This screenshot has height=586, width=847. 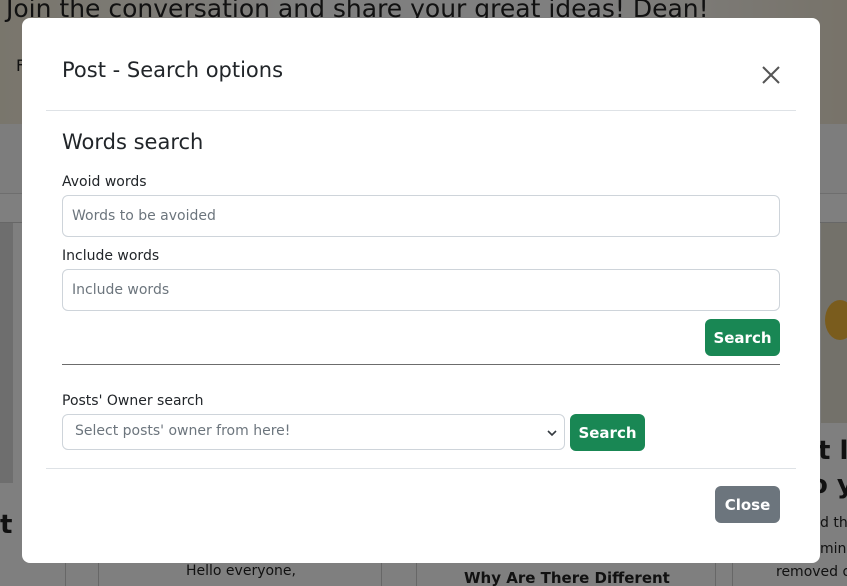 I want to click on owner-search-button: Search, so click(x=607, y=432).